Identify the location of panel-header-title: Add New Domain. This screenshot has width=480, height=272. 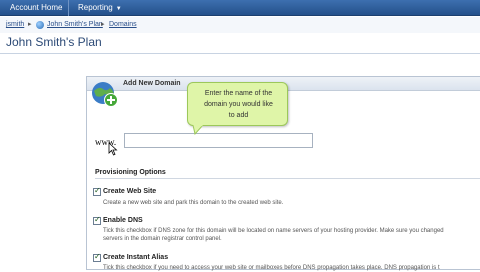
(152, 83).